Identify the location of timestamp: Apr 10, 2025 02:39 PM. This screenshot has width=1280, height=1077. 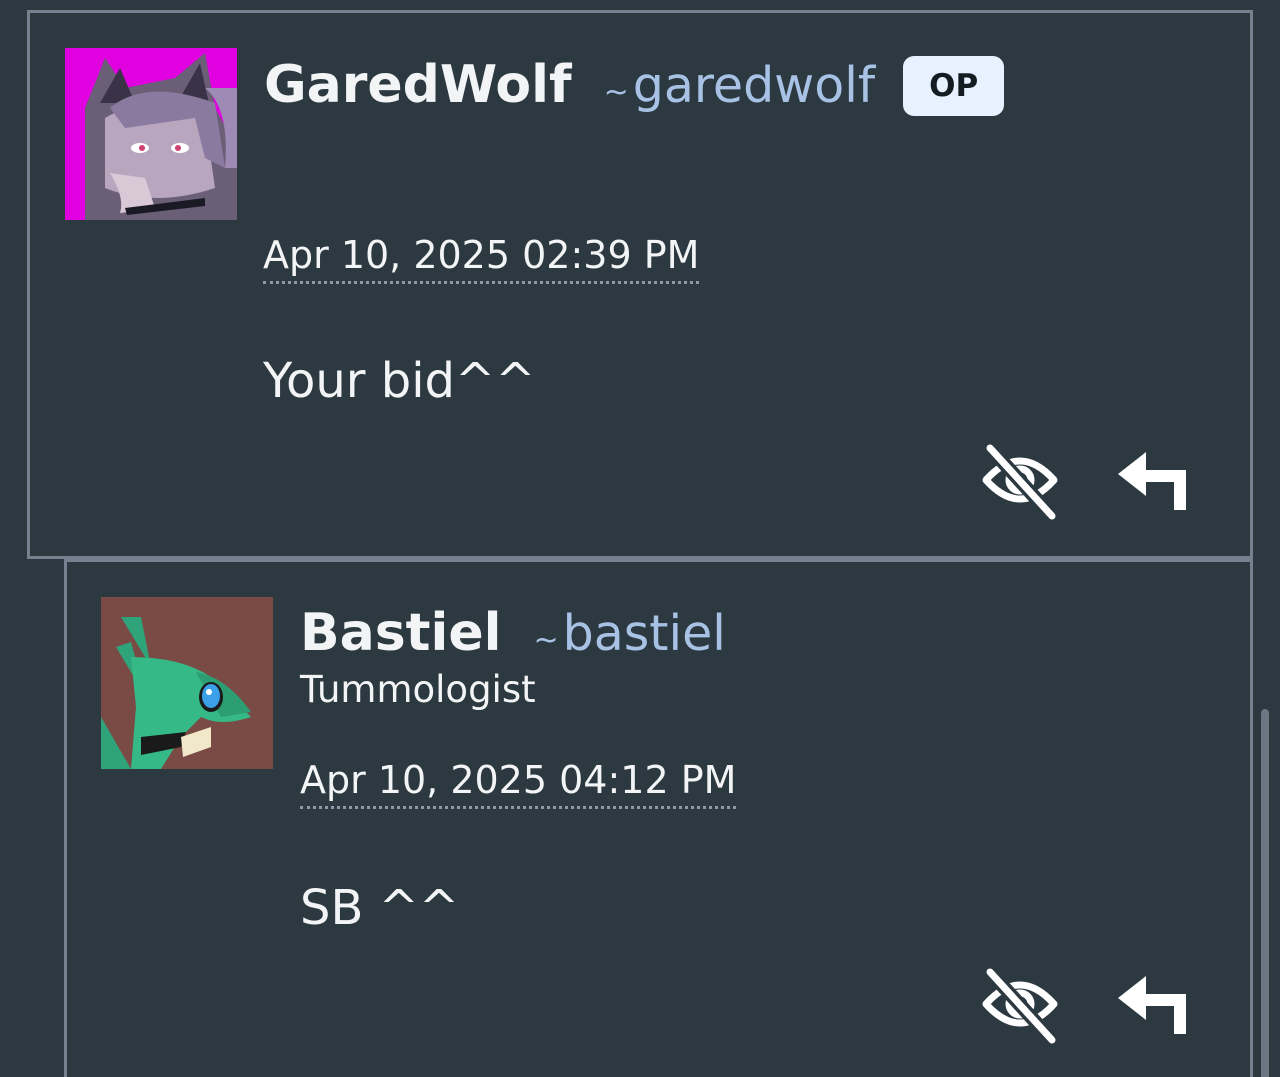
(481, 258).